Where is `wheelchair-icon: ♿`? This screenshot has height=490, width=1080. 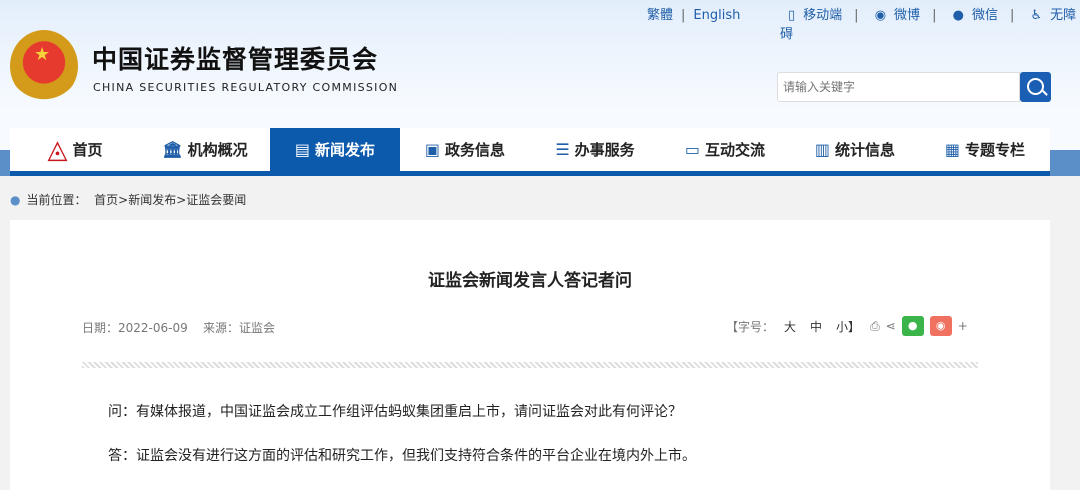
wheelchair-icon: ♿ is located at coordinates (1036, 15).